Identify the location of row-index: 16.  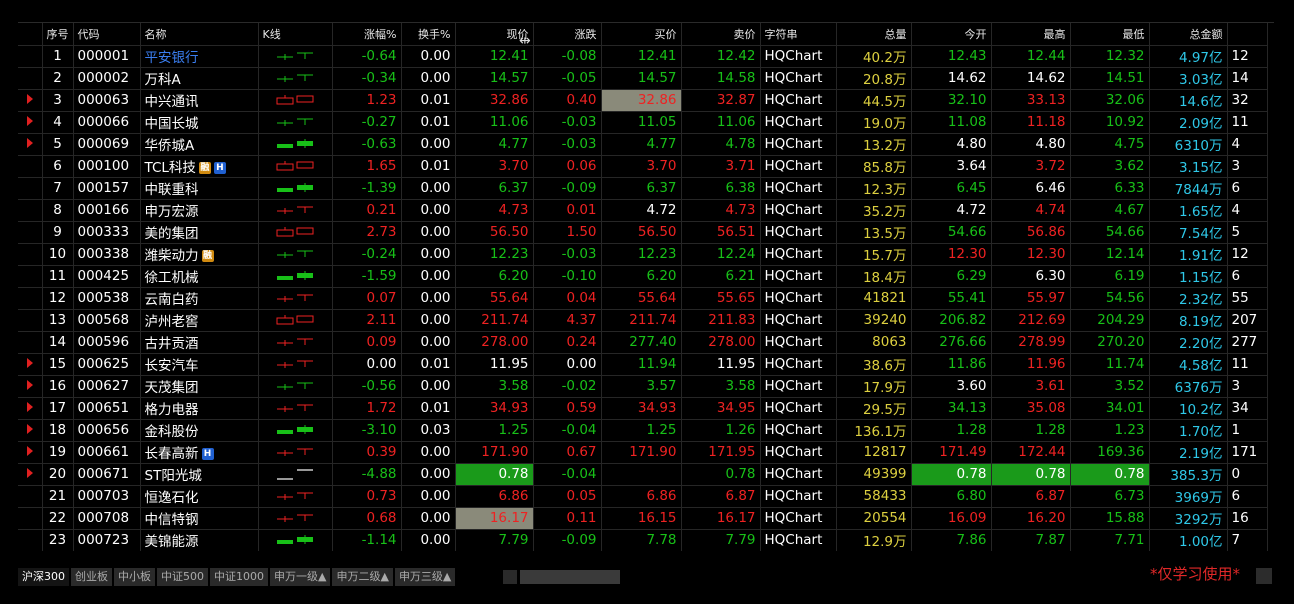
(58, 386).